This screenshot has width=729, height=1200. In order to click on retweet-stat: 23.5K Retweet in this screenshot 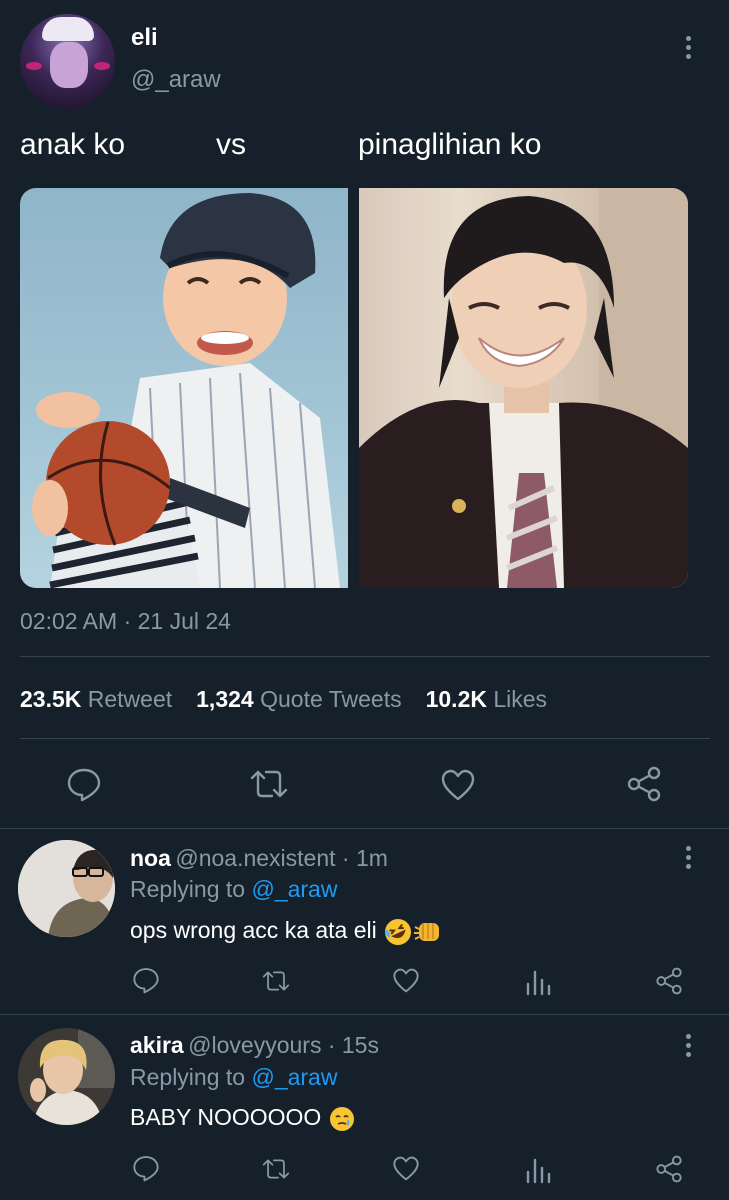, I will do `click(96, 699)`.